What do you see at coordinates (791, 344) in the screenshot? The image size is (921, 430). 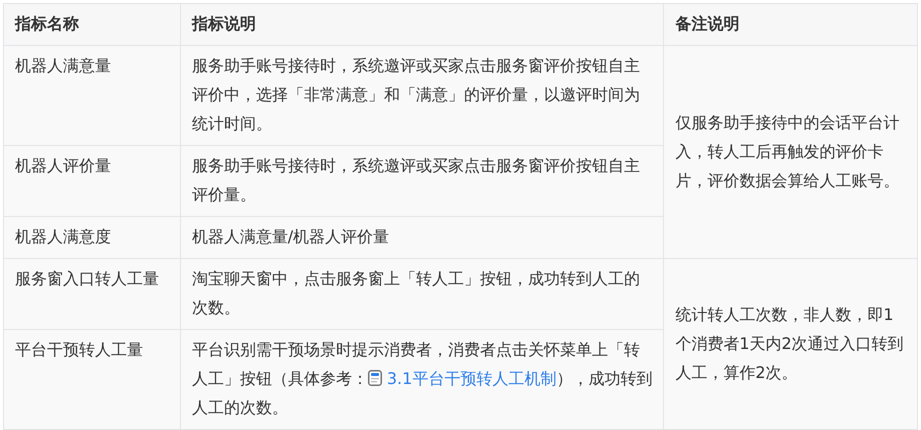 I see `table-cell: 统计转人工次数，非人数，即1个消费者1天内2次通过入口转到人工，算作2次。` at bounding box center [791, 344].